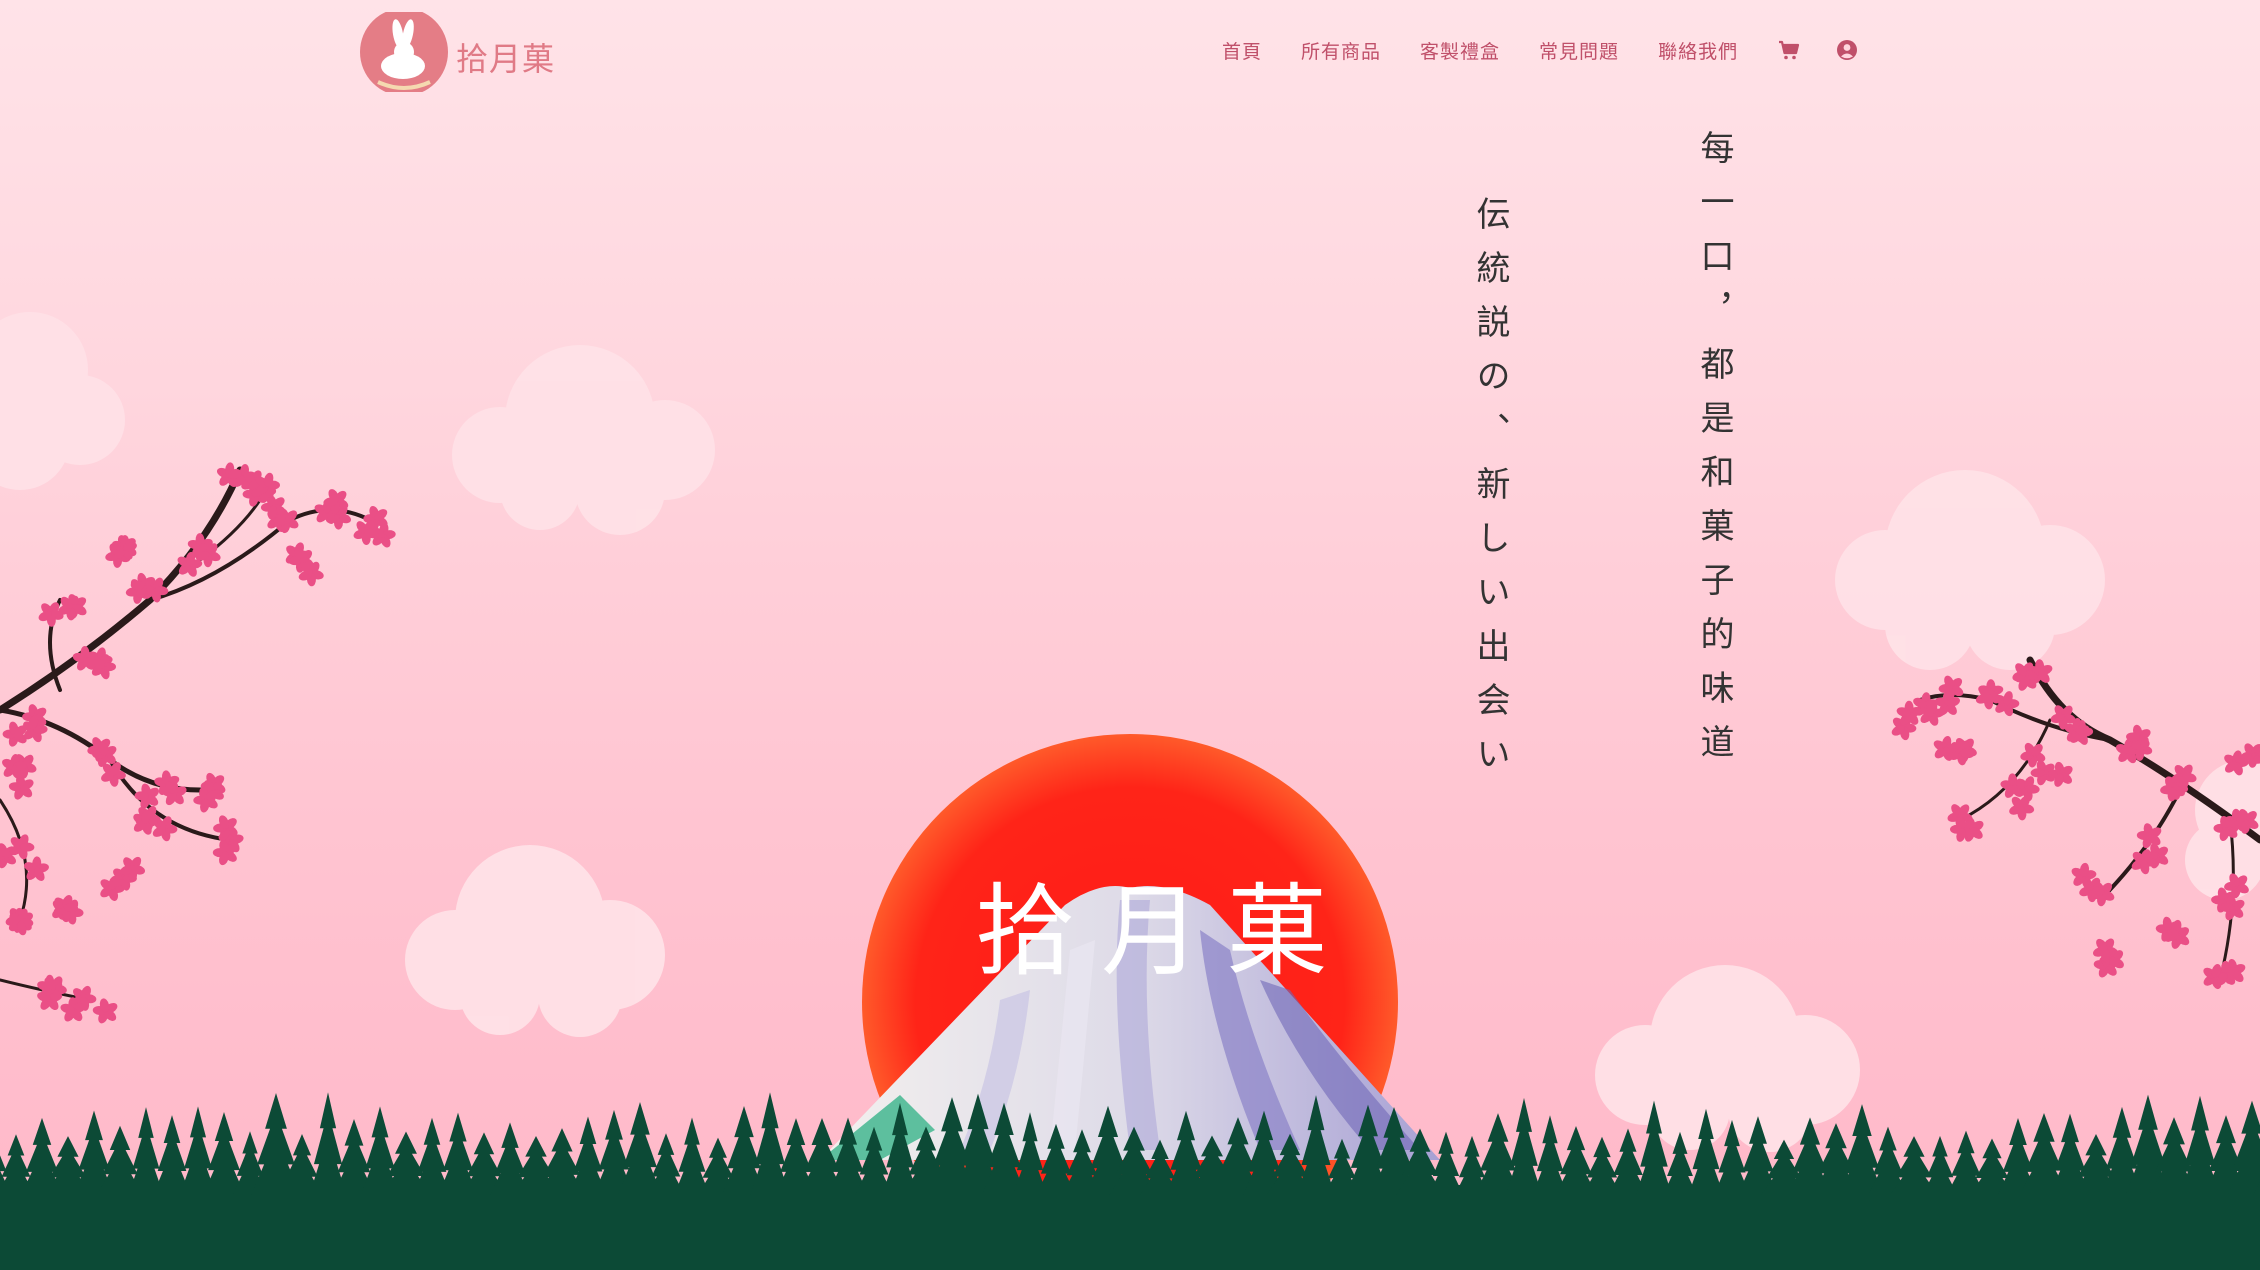 This screenshot has width=2260, height=1270. What do you see at coordinates (1579, 50) in the screenshot?
I see `nav-item-faq: 常見問題` at bounding box center [1579, 50].